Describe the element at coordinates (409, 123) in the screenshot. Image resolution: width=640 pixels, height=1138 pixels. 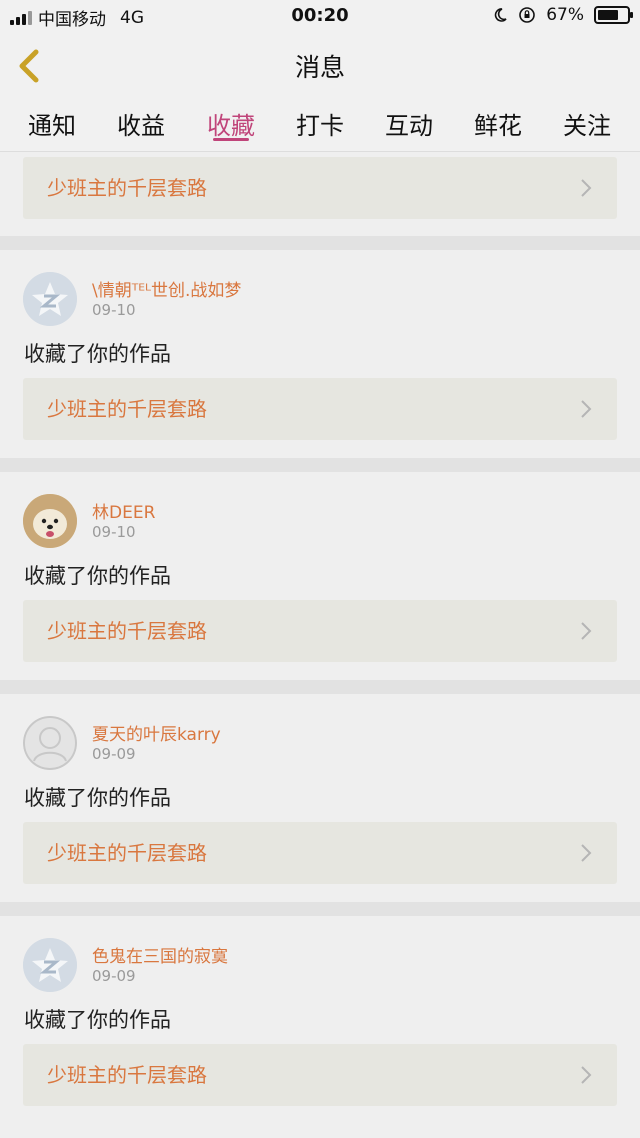
I see `tab-interaction: 互动` at that location.